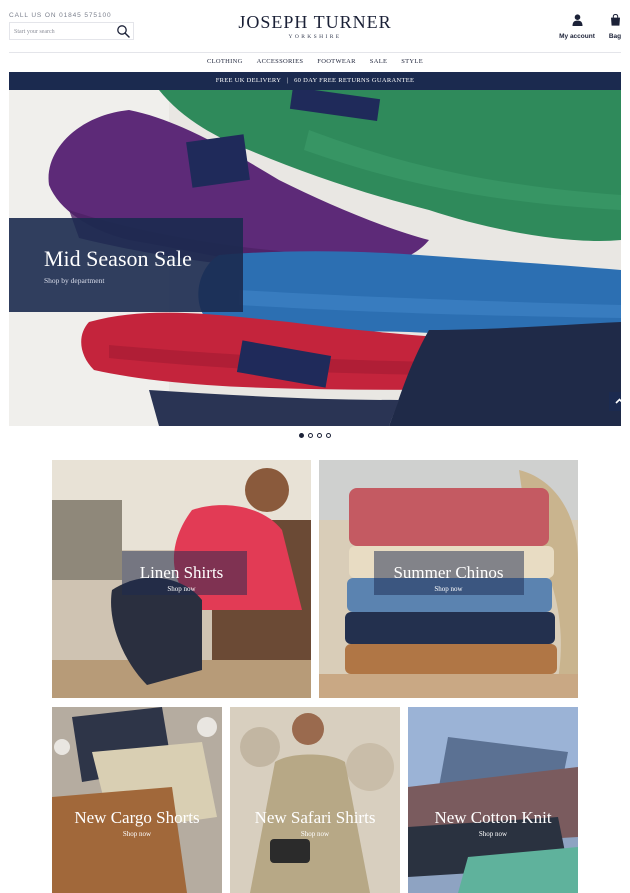 The image size is (630, 893). What do you see at coordinates (280, 61) in the screenshot?
I see `nav-item-accessories: ACCESSORIES` at bounding box center [280, 61].